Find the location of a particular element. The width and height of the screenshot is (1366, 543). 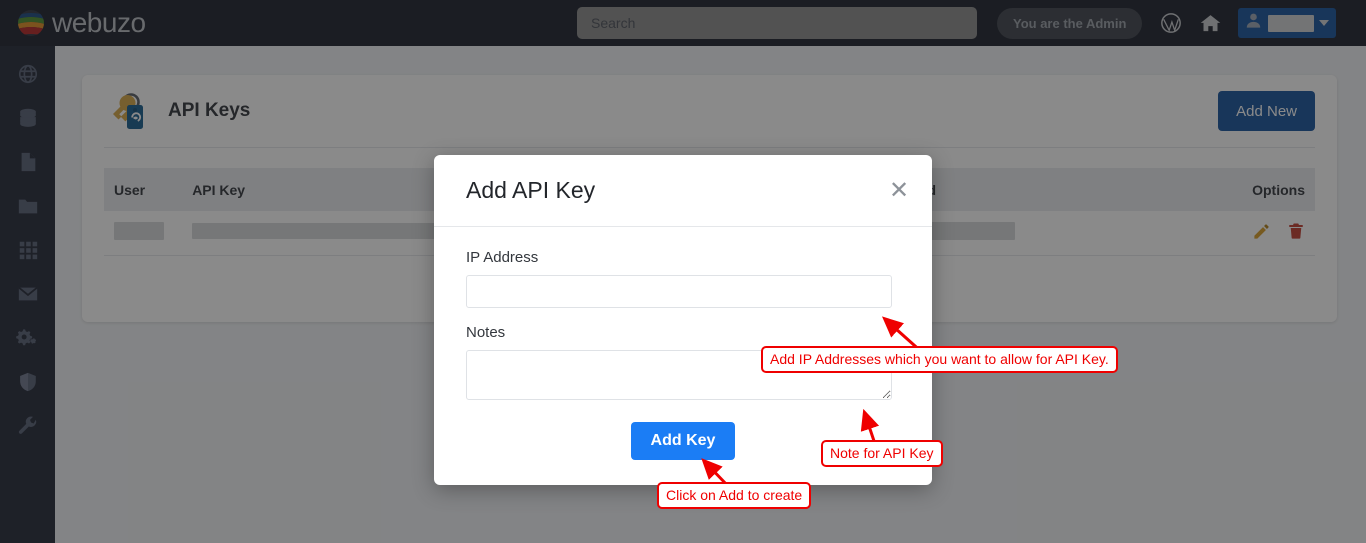

ip-address-label: IP Address is located at coordinates (502, 257).